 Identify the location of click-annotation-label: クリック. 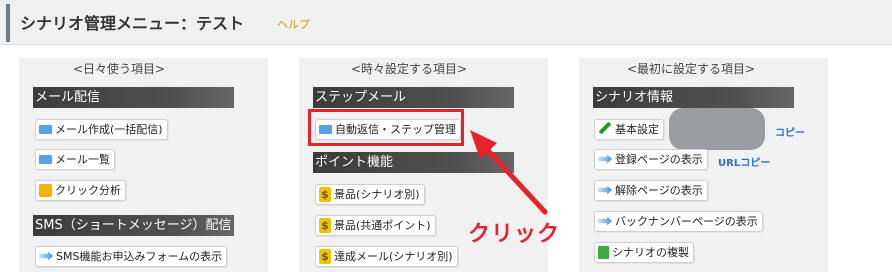
(514, 234).